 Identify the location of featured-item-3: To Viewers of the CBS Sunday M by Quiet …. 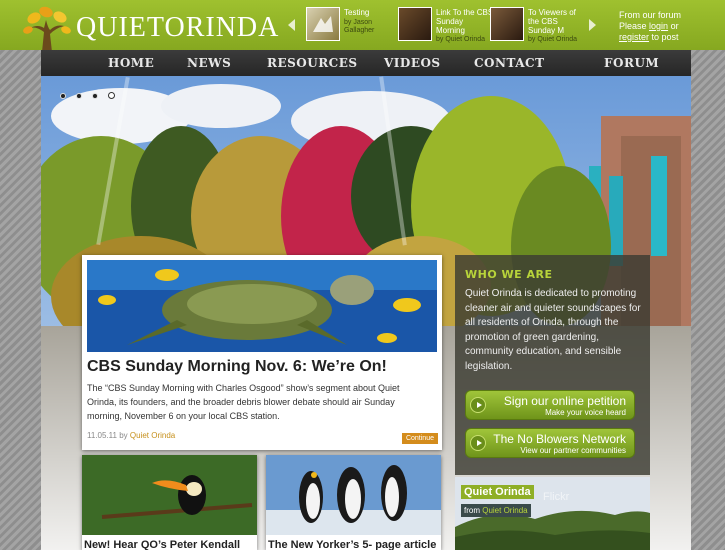
(535, 25).